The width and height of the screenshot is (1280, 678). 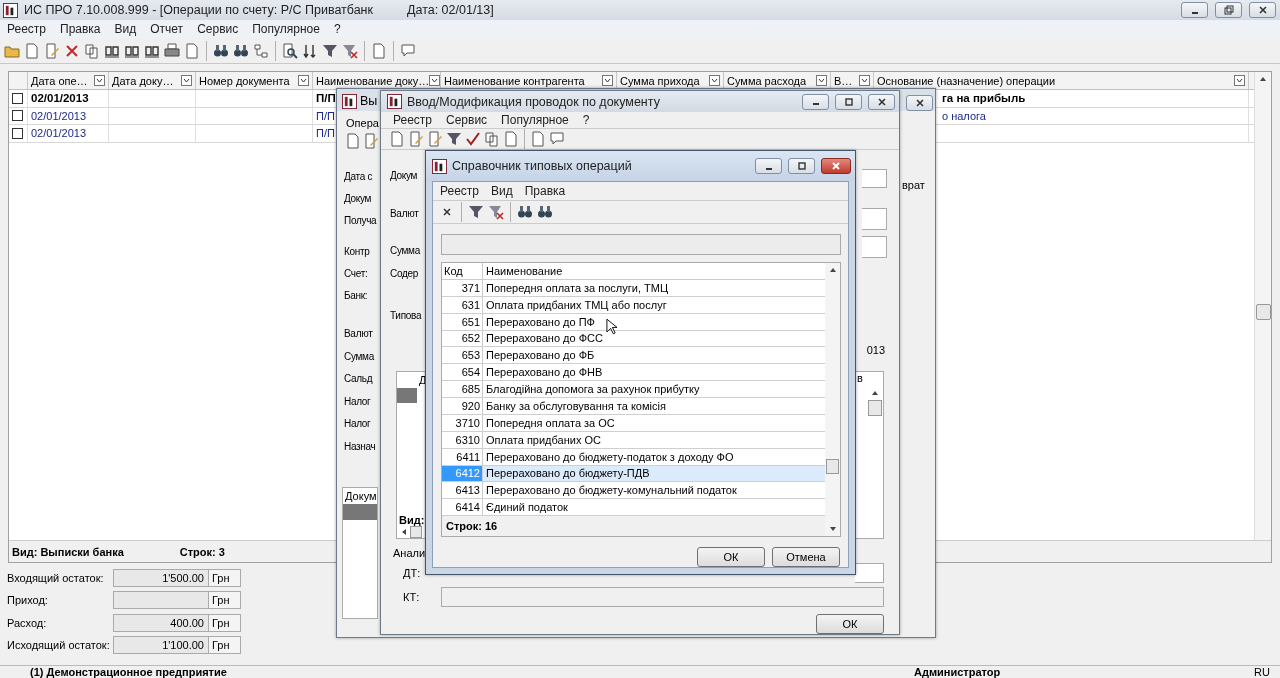 I want to click on table-row: 6413 Перераховано до бюджету-комунальний податок, so click(x=633, y=491).